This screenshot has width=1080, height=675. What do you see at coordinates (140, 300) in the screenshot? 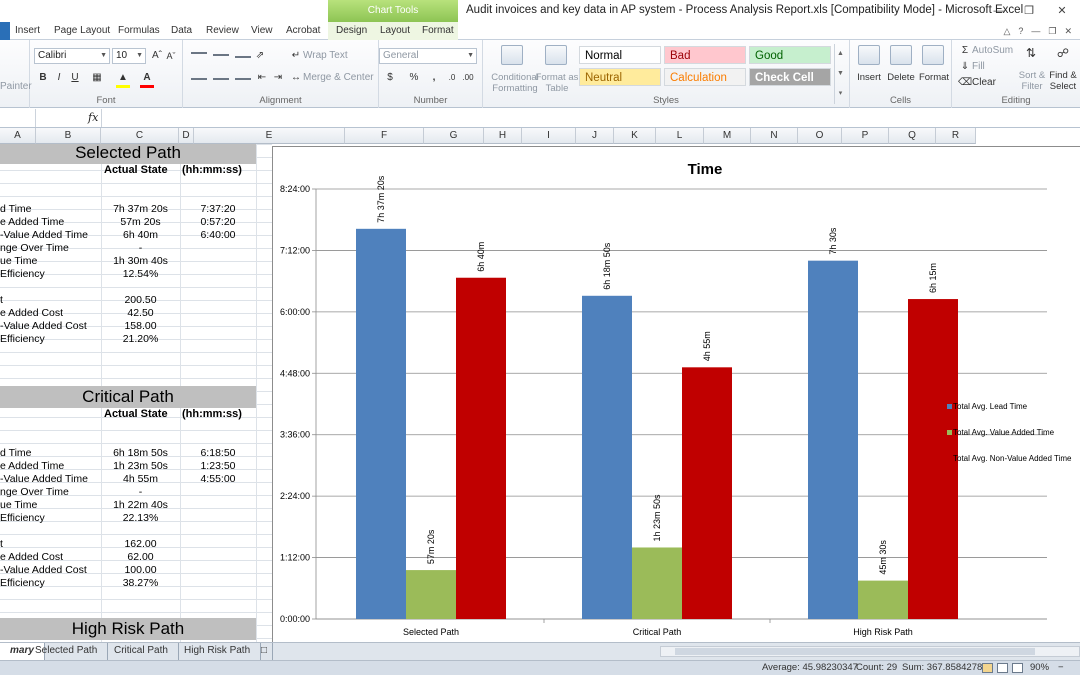
I see `actual-state-value: 200.50` at bounding box center [140, 300].